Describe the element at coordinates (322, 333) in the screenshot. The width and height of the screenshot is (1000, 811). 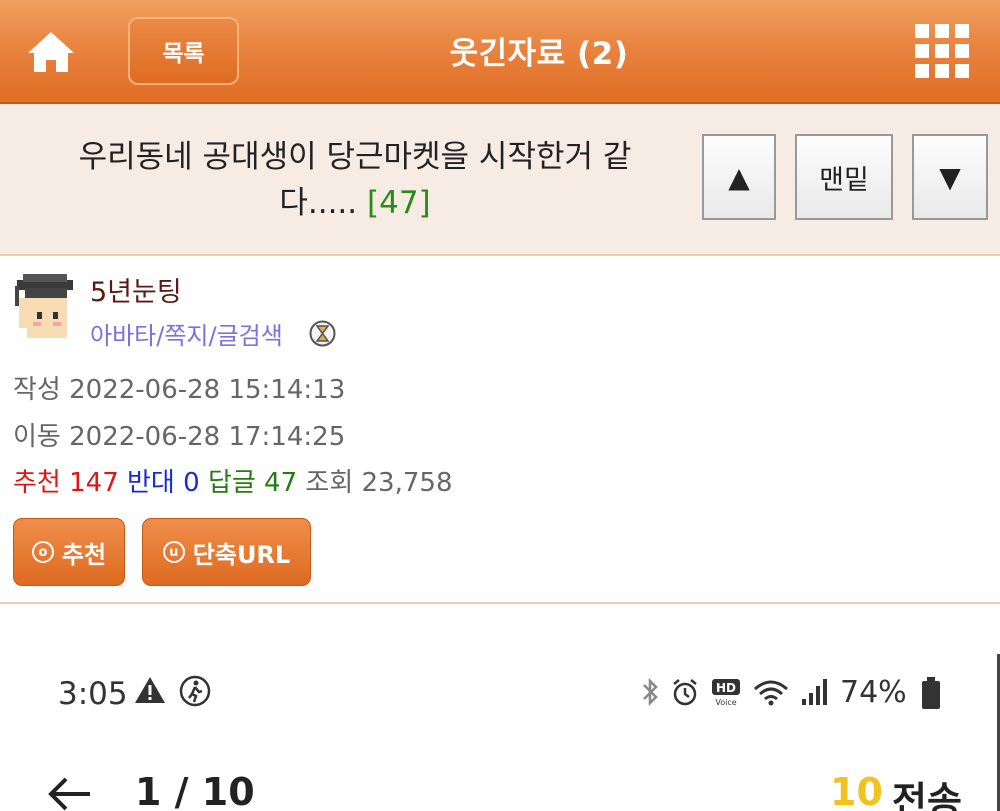
I see `hourglass-badge-icon` at that location.